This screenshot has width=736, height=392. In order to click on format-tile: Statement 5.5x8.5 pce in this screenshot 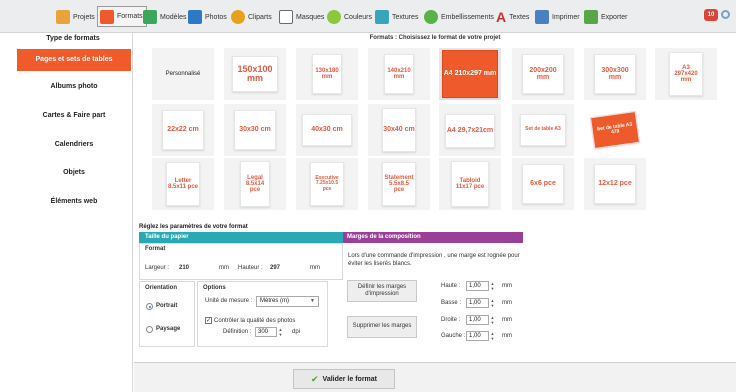, I will do `click(399, 184)`.